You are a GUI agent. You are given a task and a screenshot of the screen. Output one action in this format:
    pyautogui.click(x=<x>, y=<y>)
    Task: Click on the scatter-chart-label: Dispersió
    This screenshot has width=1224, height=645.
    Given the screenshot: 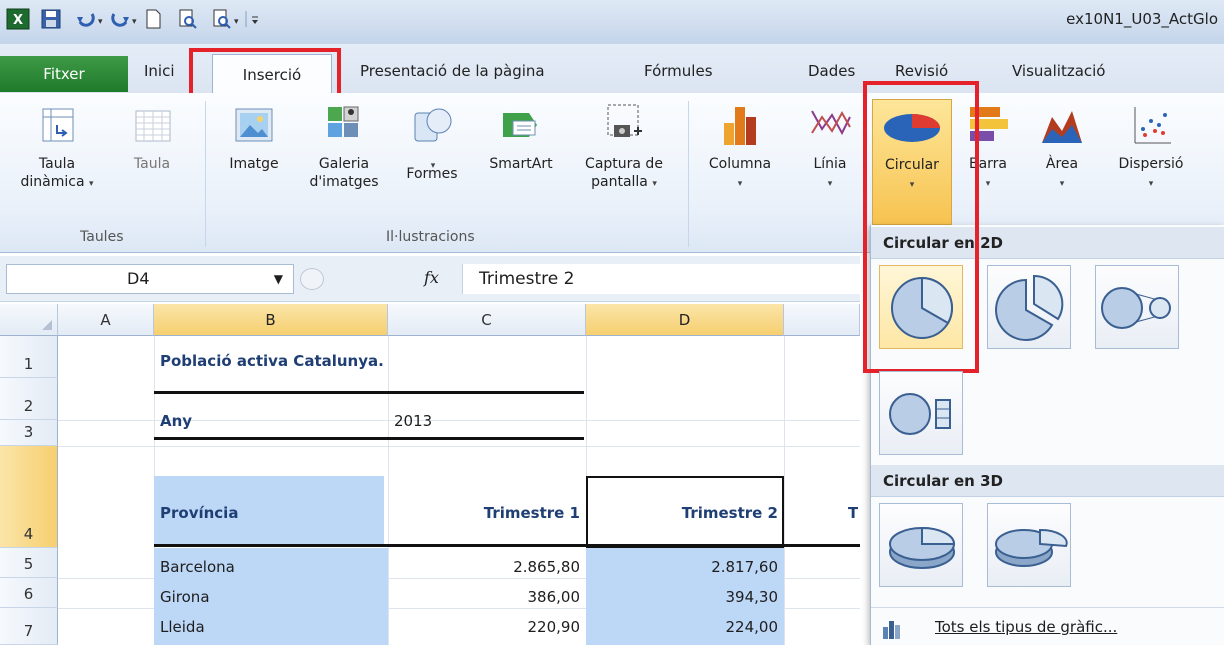 What is the action you would take?
    pyautogui.click(x=1151, y=164)
    